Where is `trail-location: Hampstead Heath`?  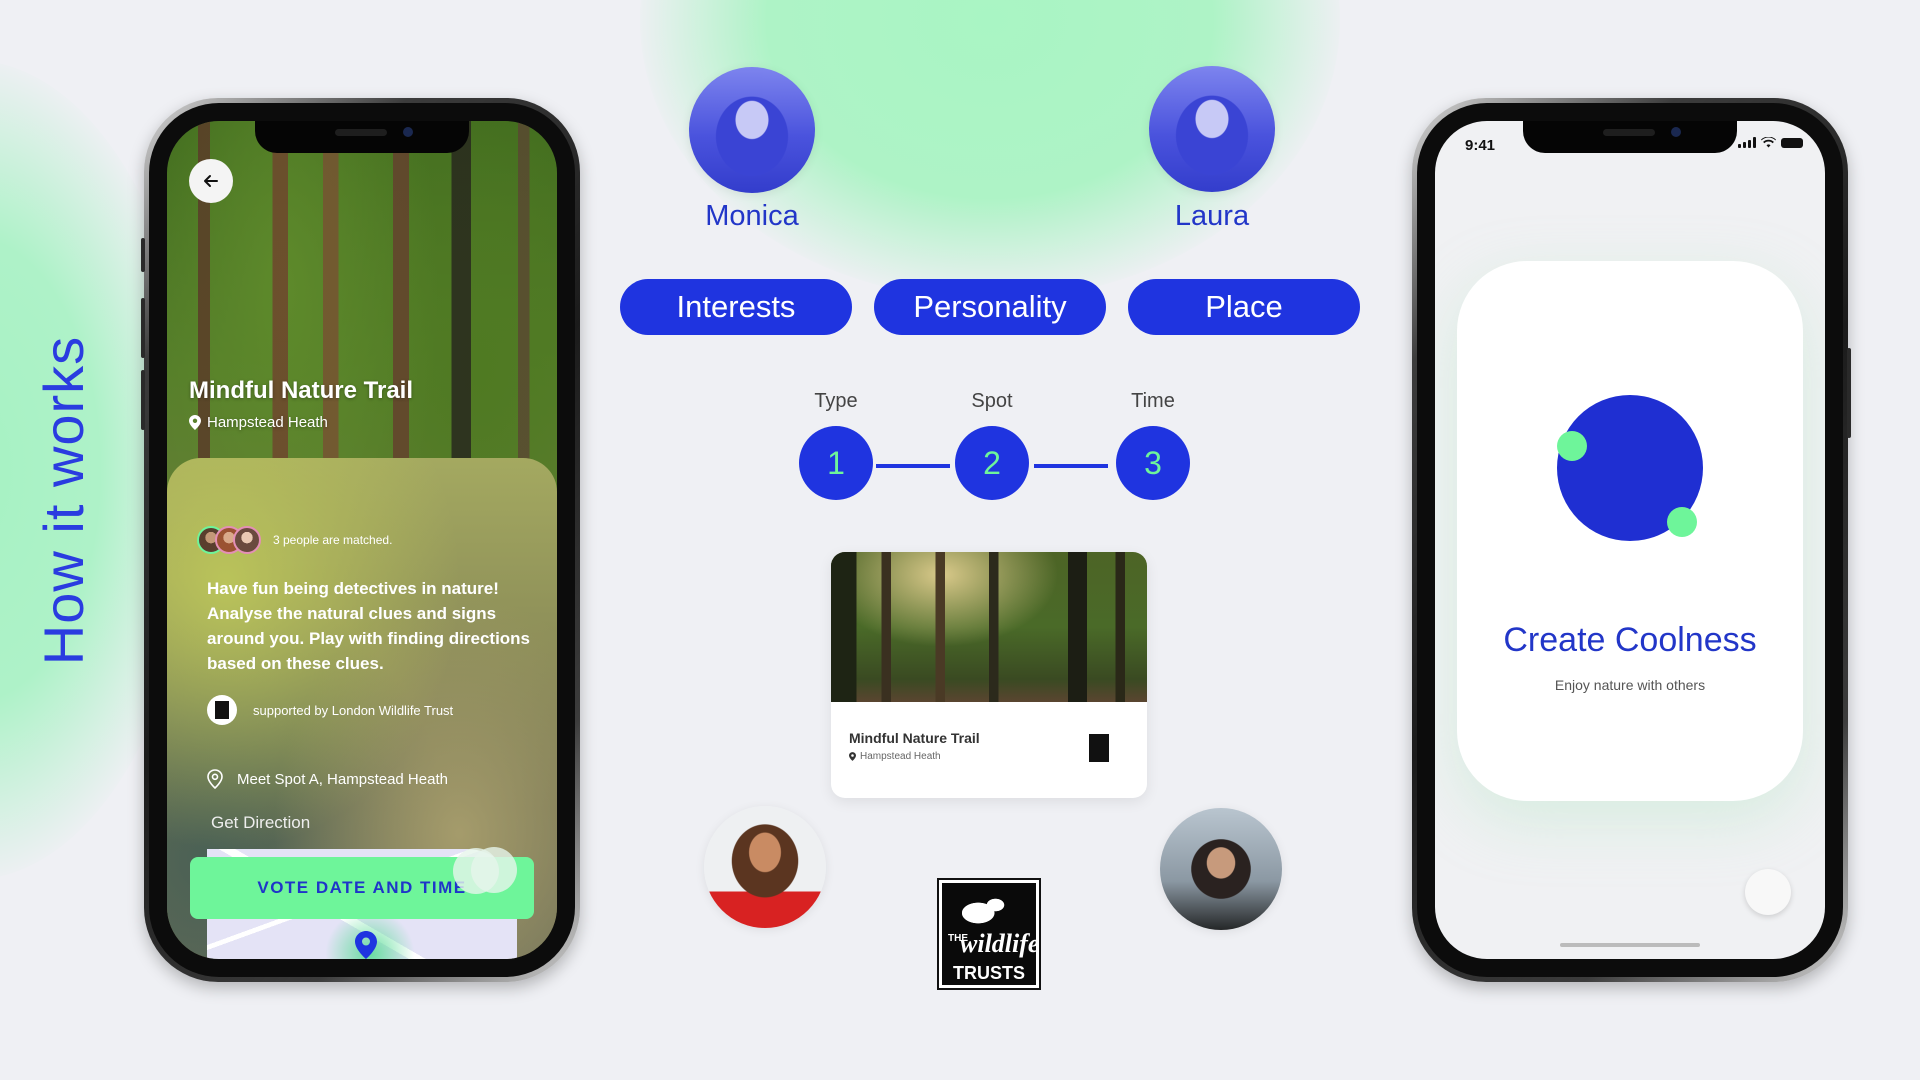
trail-location: Hampstead Heath is located at coordinates (258, 422).